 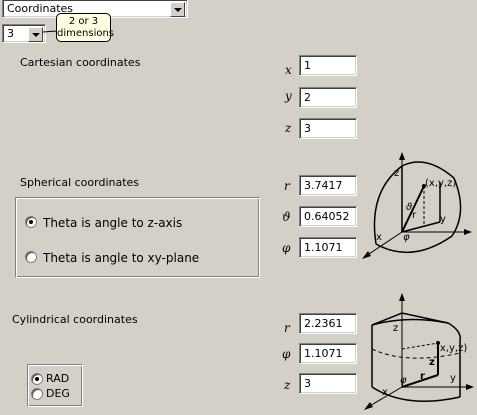 I want to click on spherical-theta-label: ϑ, so click(x=286, y=217).